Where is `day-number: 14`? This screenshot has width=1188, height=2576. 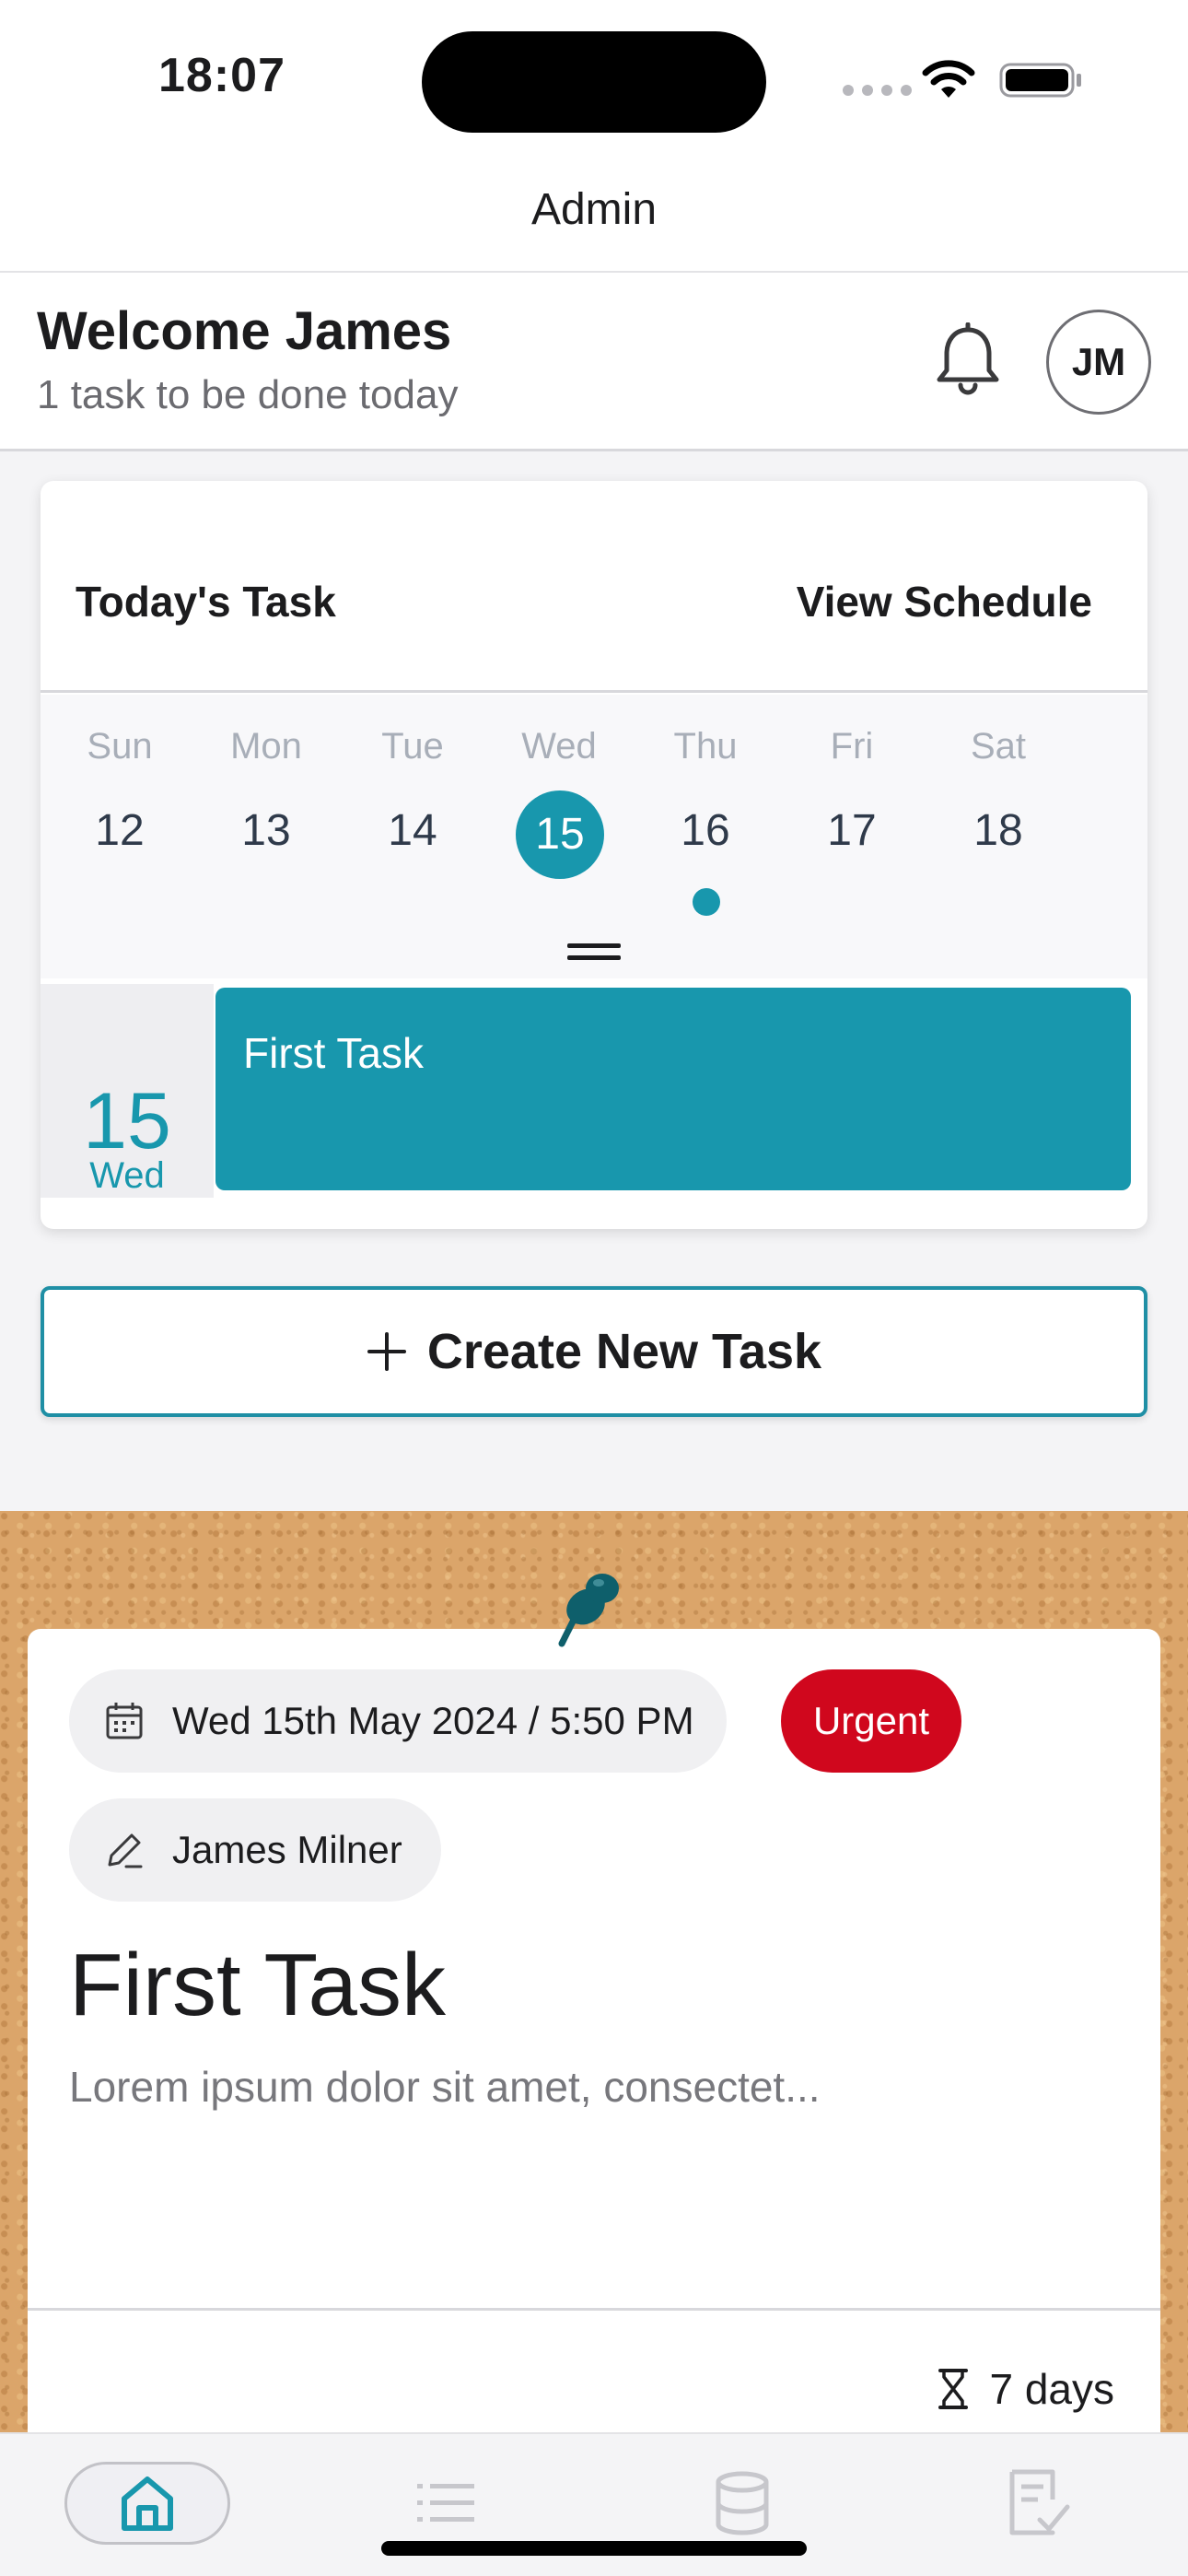
day-number: 14 is located at coordinates (412, 830).